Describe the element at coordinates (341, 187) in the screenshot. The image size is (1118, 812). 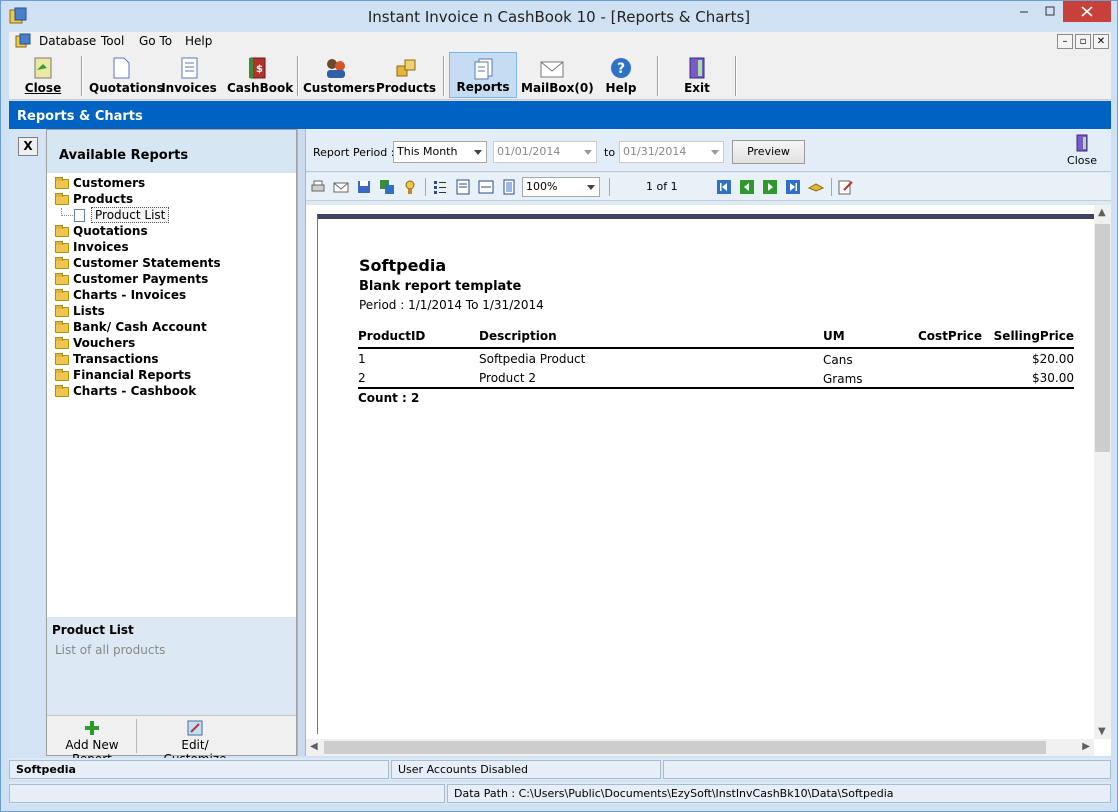
I see `email-icon` at that location.